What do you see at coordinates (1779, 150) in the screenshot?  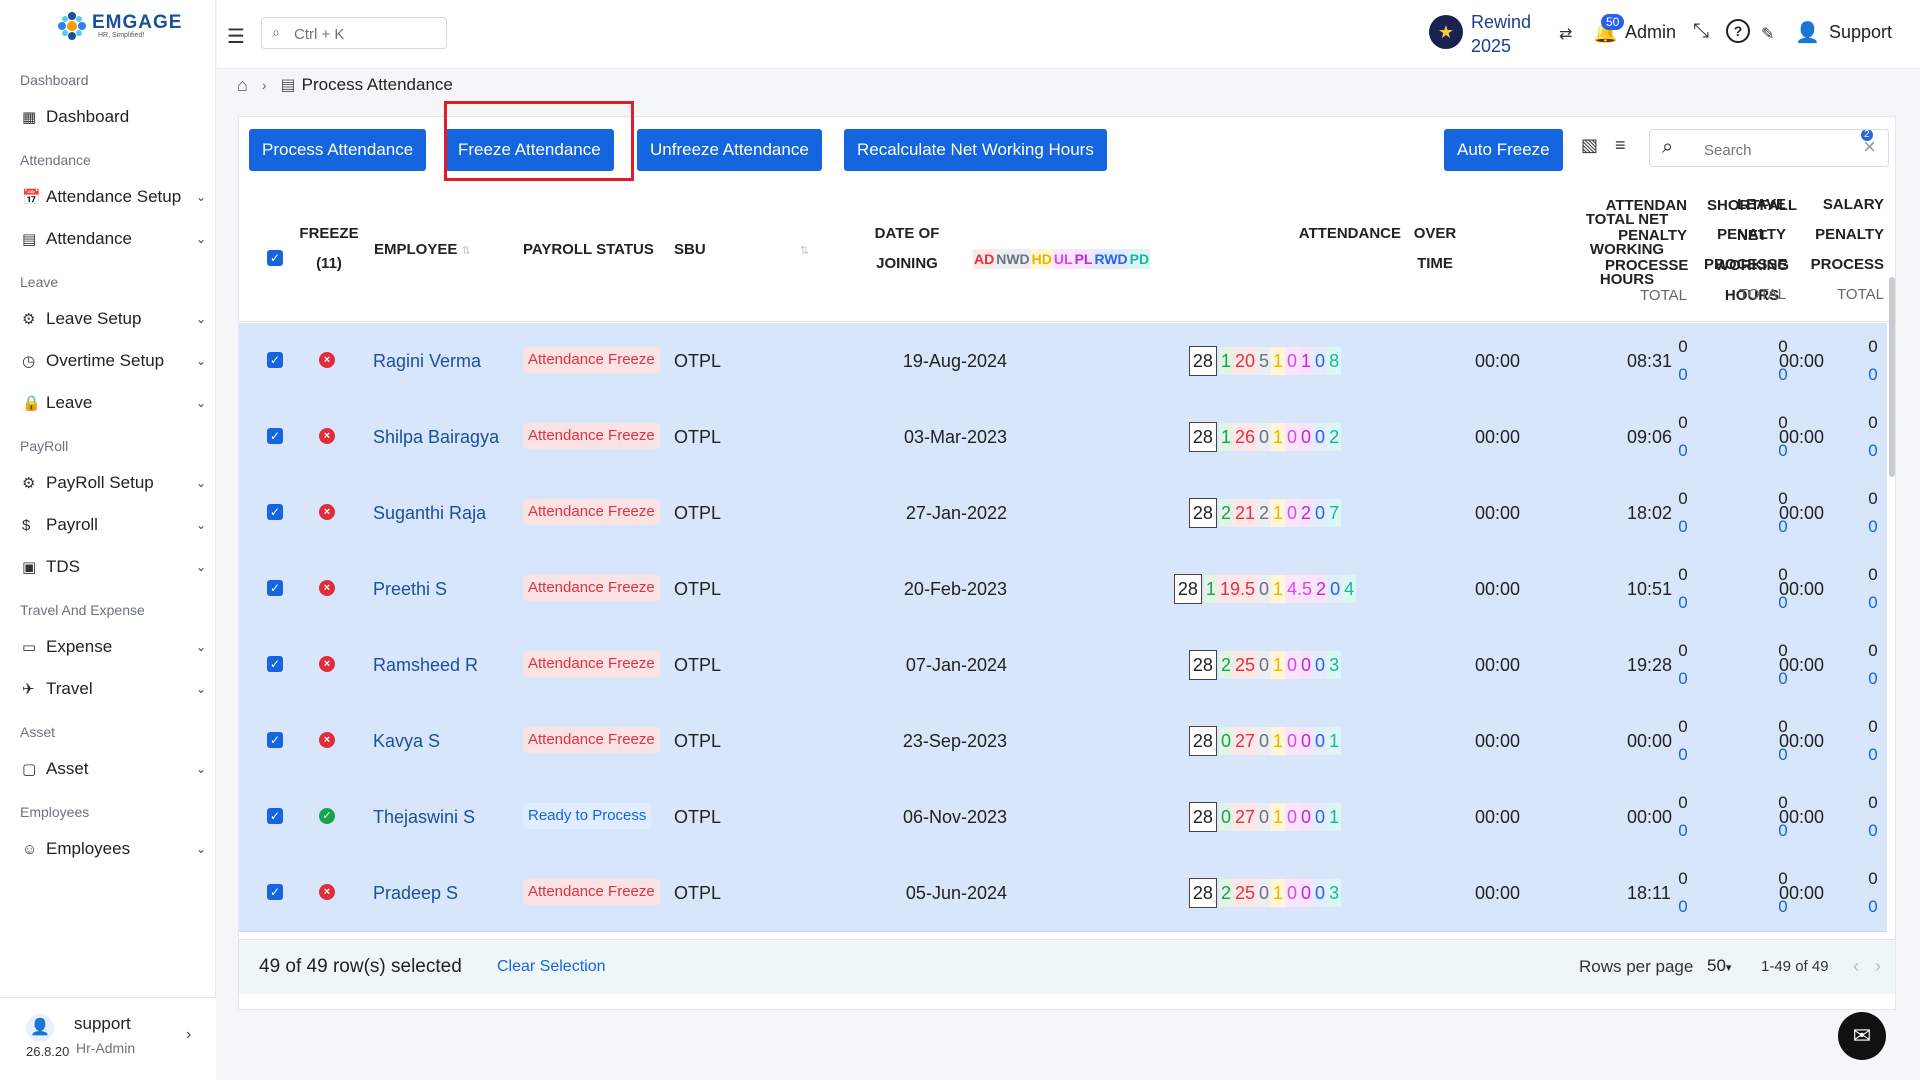 I see `table-search-input` at bounding box center [1779, 150].